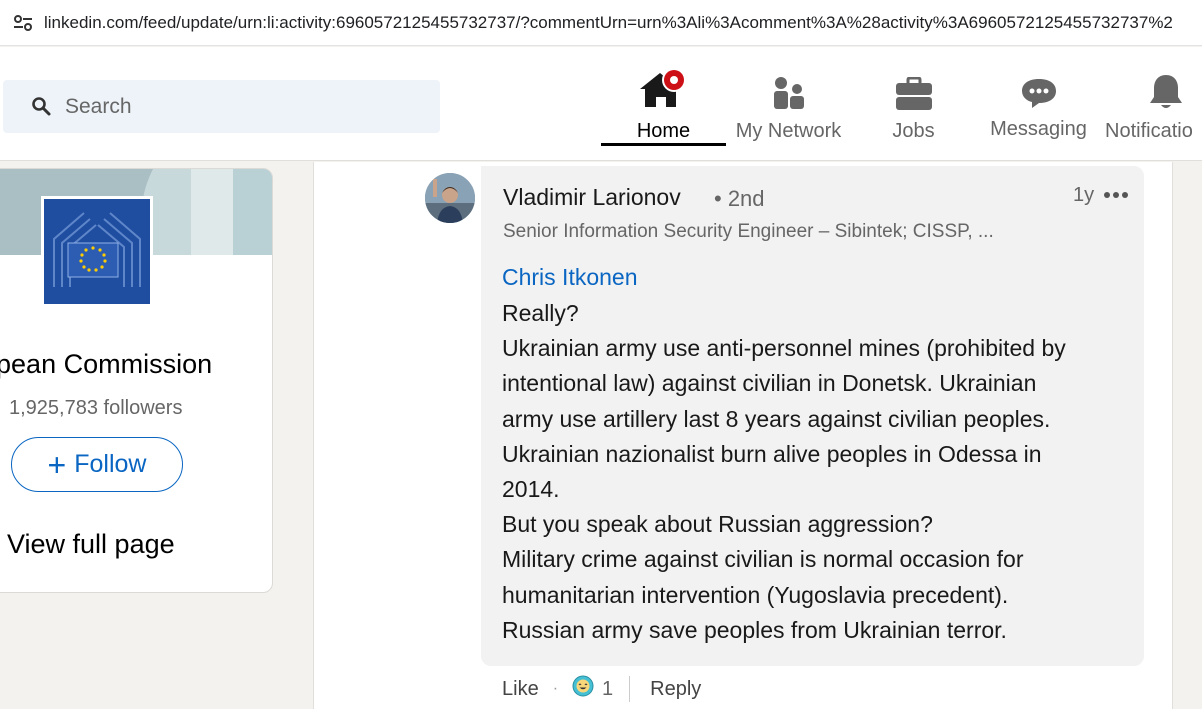  What do you see at coordinates (663, 114) in the screenshot?
I see `nav-home: Home` at bounding box center [663, 114].